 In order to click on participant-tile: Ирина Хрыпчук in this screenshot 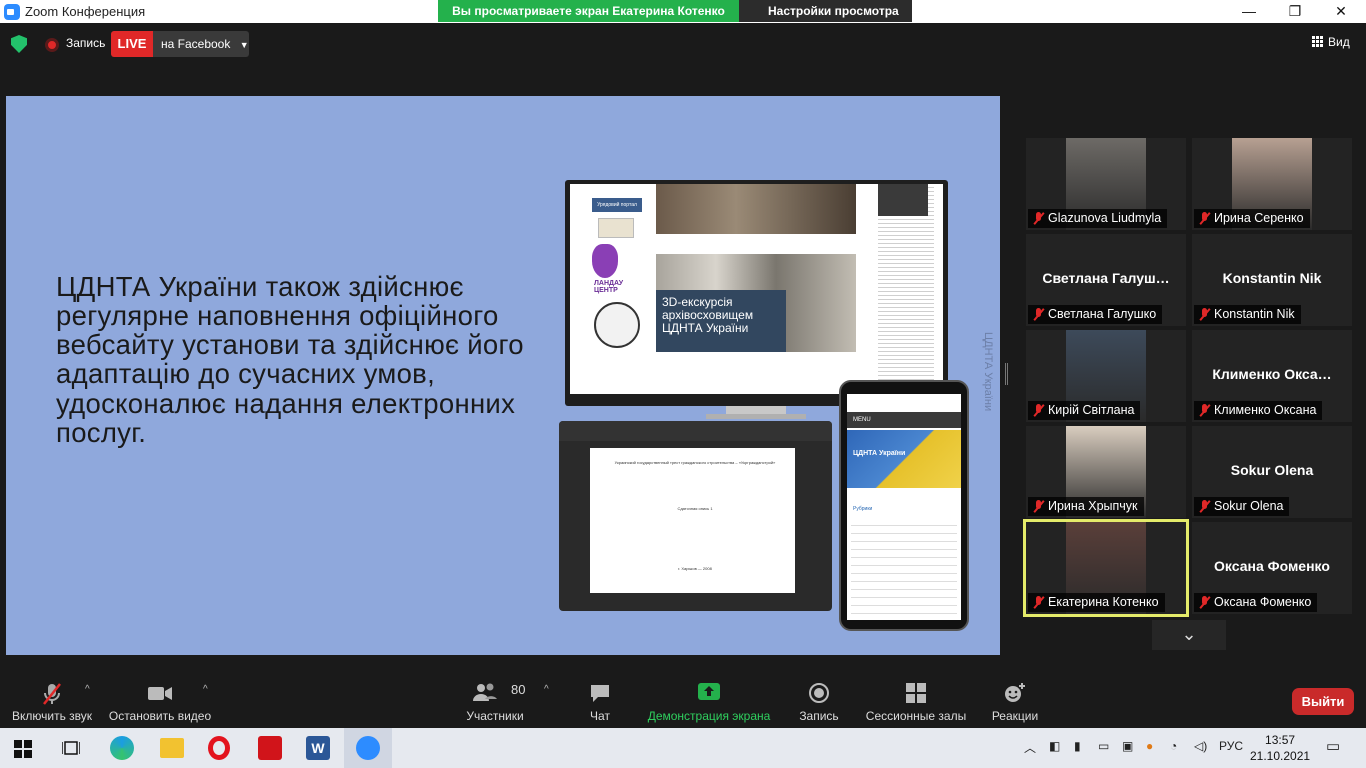, I will do `click(1106, 472)`.